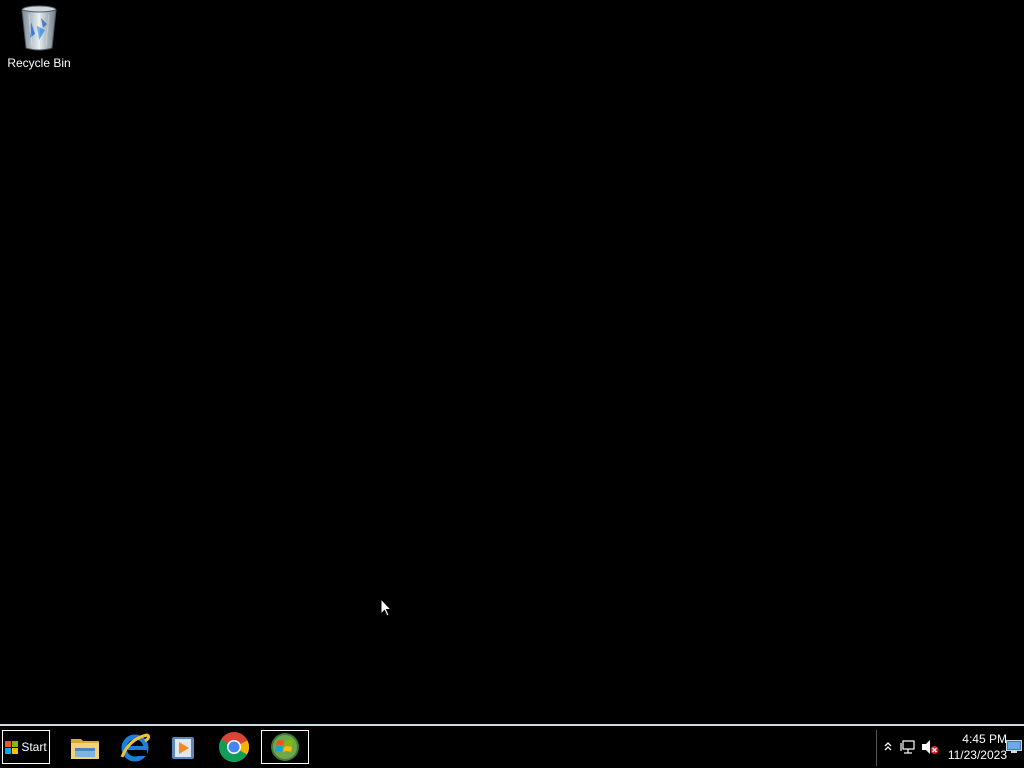  I want to click on taskbar-google-chrome, so click(234, 747).